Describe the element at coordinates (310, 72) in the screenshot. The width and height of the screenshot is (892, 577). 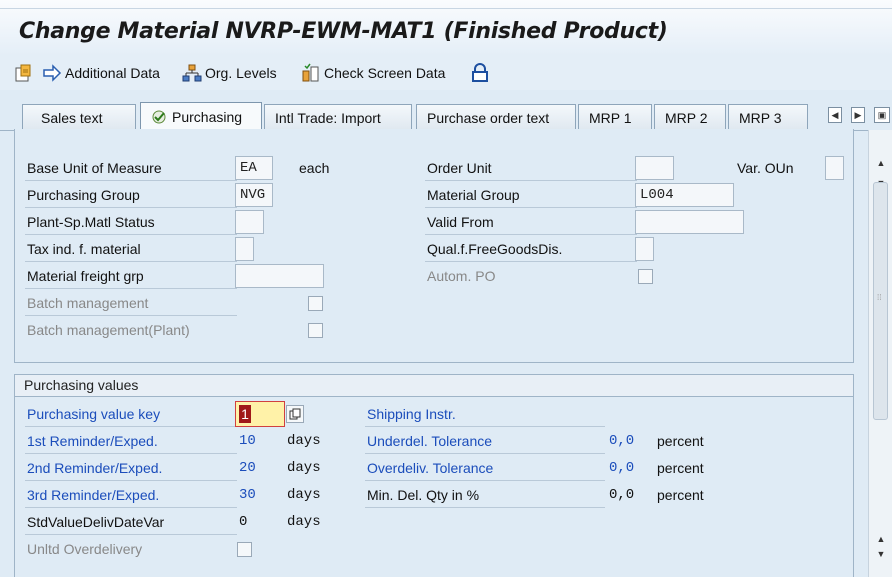
I see `check-data-icon` at that location.